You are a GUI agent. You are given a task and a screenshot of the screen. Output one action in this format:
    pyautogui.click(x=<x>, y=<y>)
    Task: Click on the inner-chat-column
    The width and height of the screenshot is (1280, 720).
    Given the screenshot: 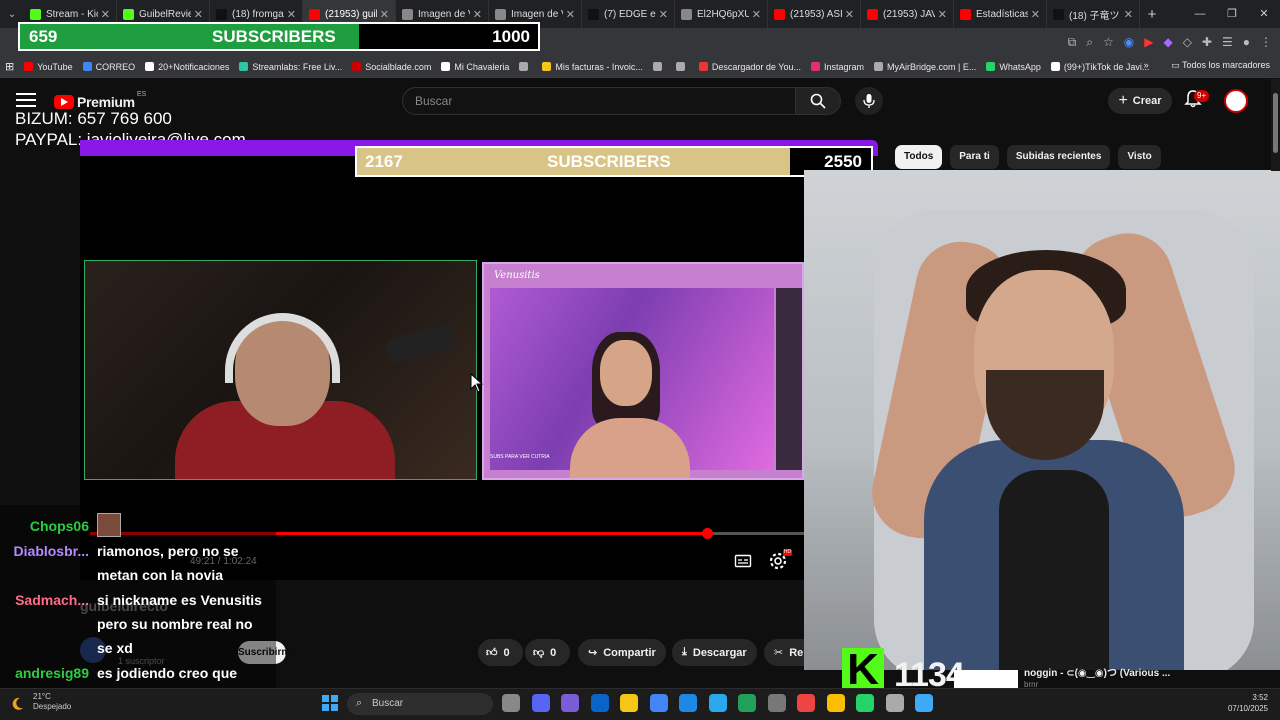 What is the action you would take?
    pyautogui.click(x=789, y=379)
    